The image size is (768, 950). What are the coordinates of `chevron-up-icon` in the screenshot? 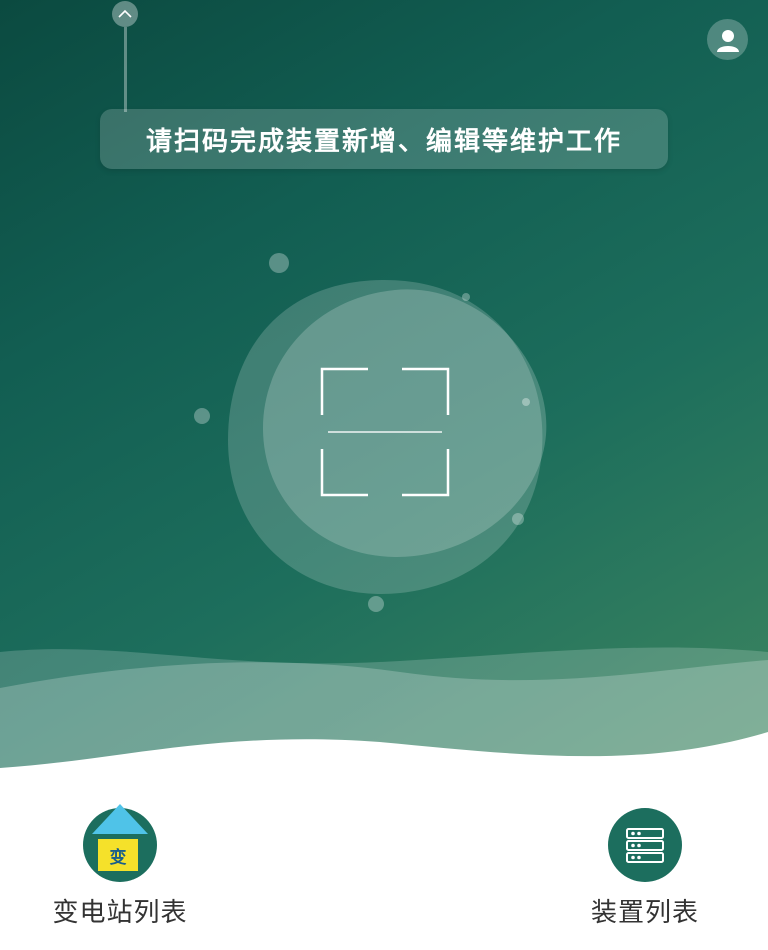 It's located at (125, 13).